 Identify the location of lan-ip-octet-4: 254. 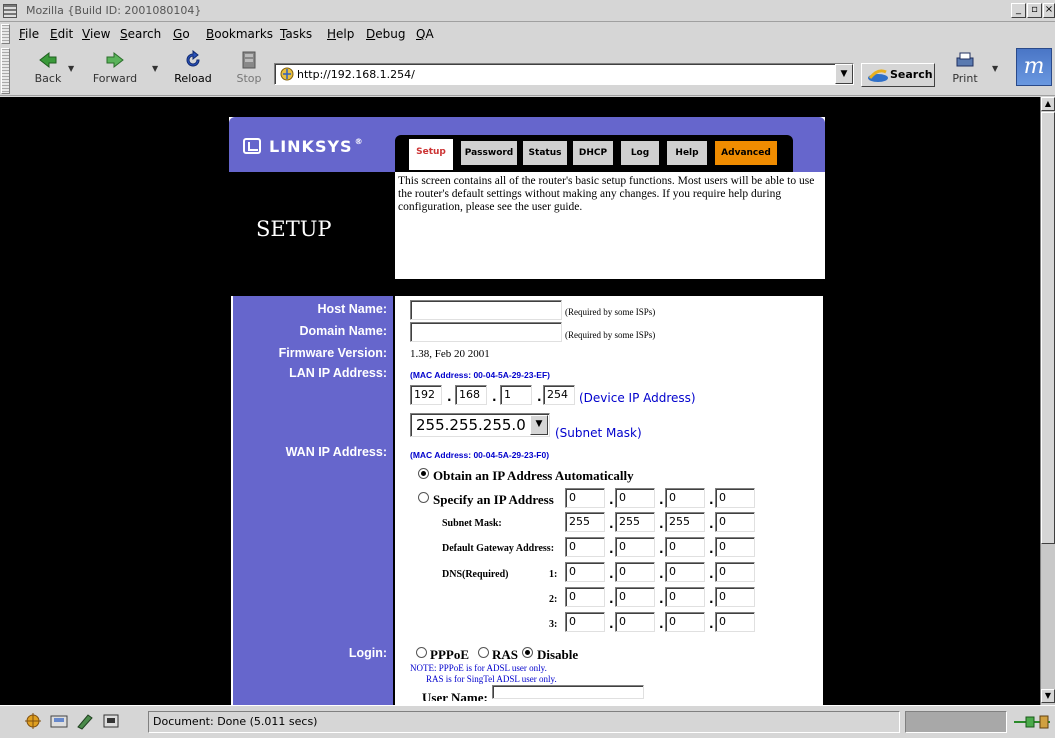
(559, 395).